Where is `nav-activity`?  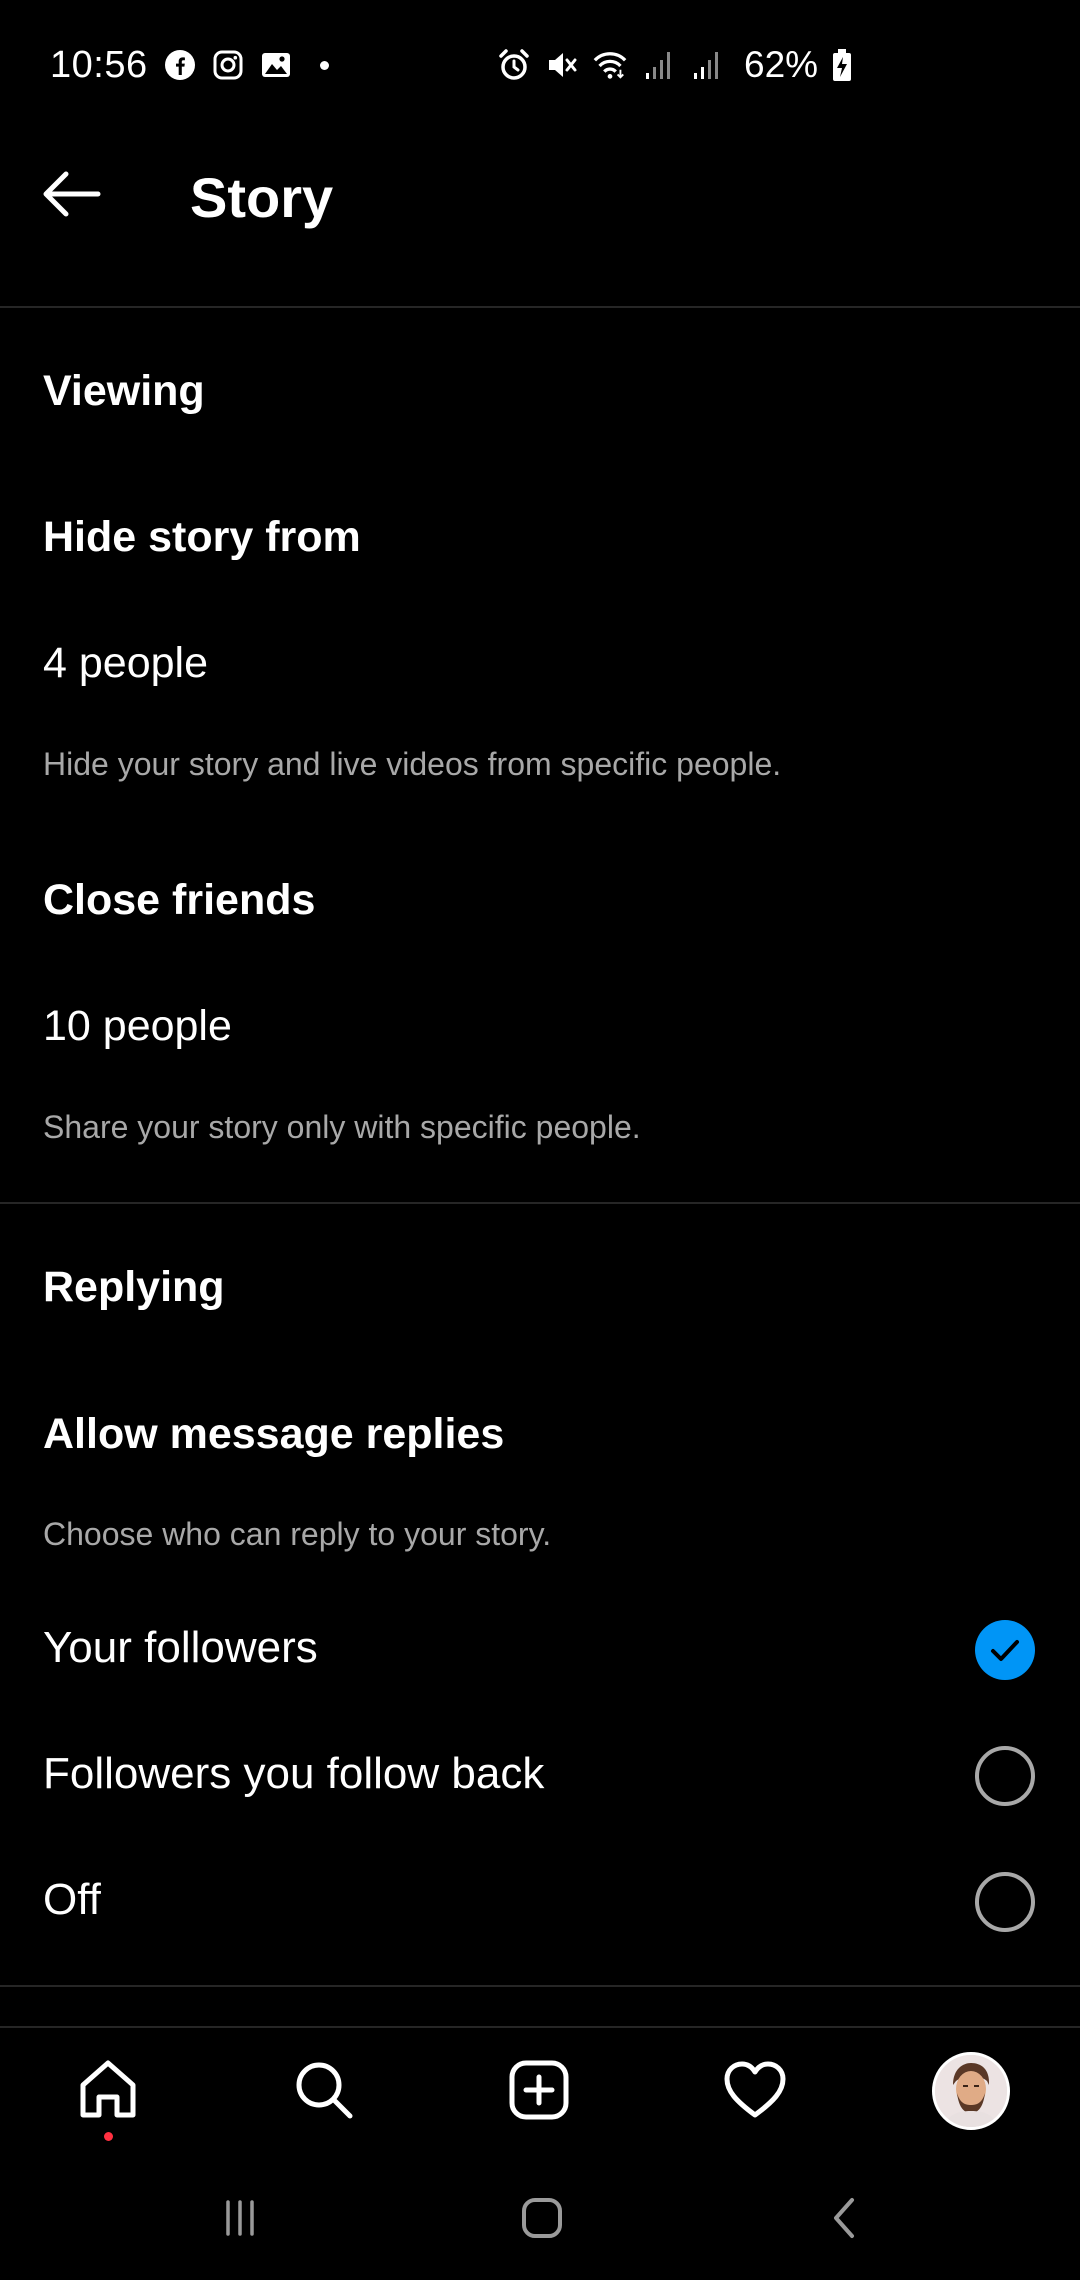 nav-activity is located at coordinates (755, 2090).